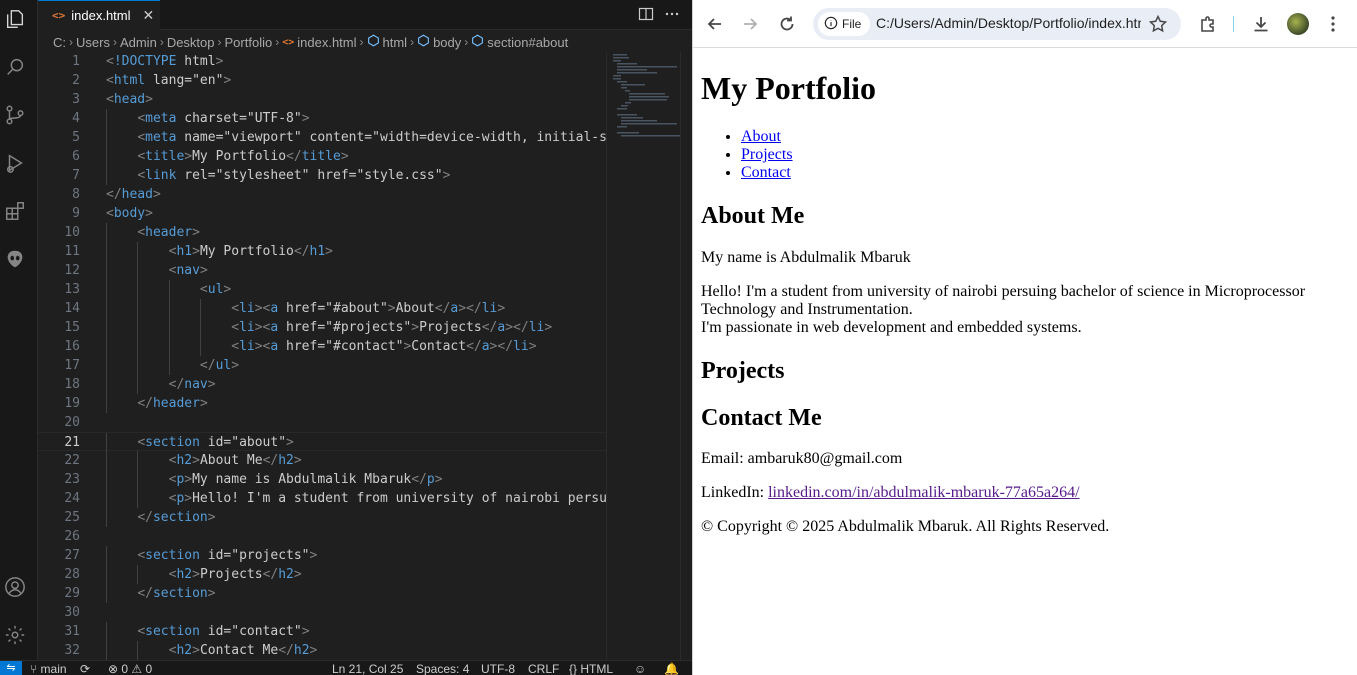 This screenshot has height=675, width=1357. What do you see at coordinates (844, 24) in the screenshot?
I see `site-info-chip: File` at bounding box center [844, 24].